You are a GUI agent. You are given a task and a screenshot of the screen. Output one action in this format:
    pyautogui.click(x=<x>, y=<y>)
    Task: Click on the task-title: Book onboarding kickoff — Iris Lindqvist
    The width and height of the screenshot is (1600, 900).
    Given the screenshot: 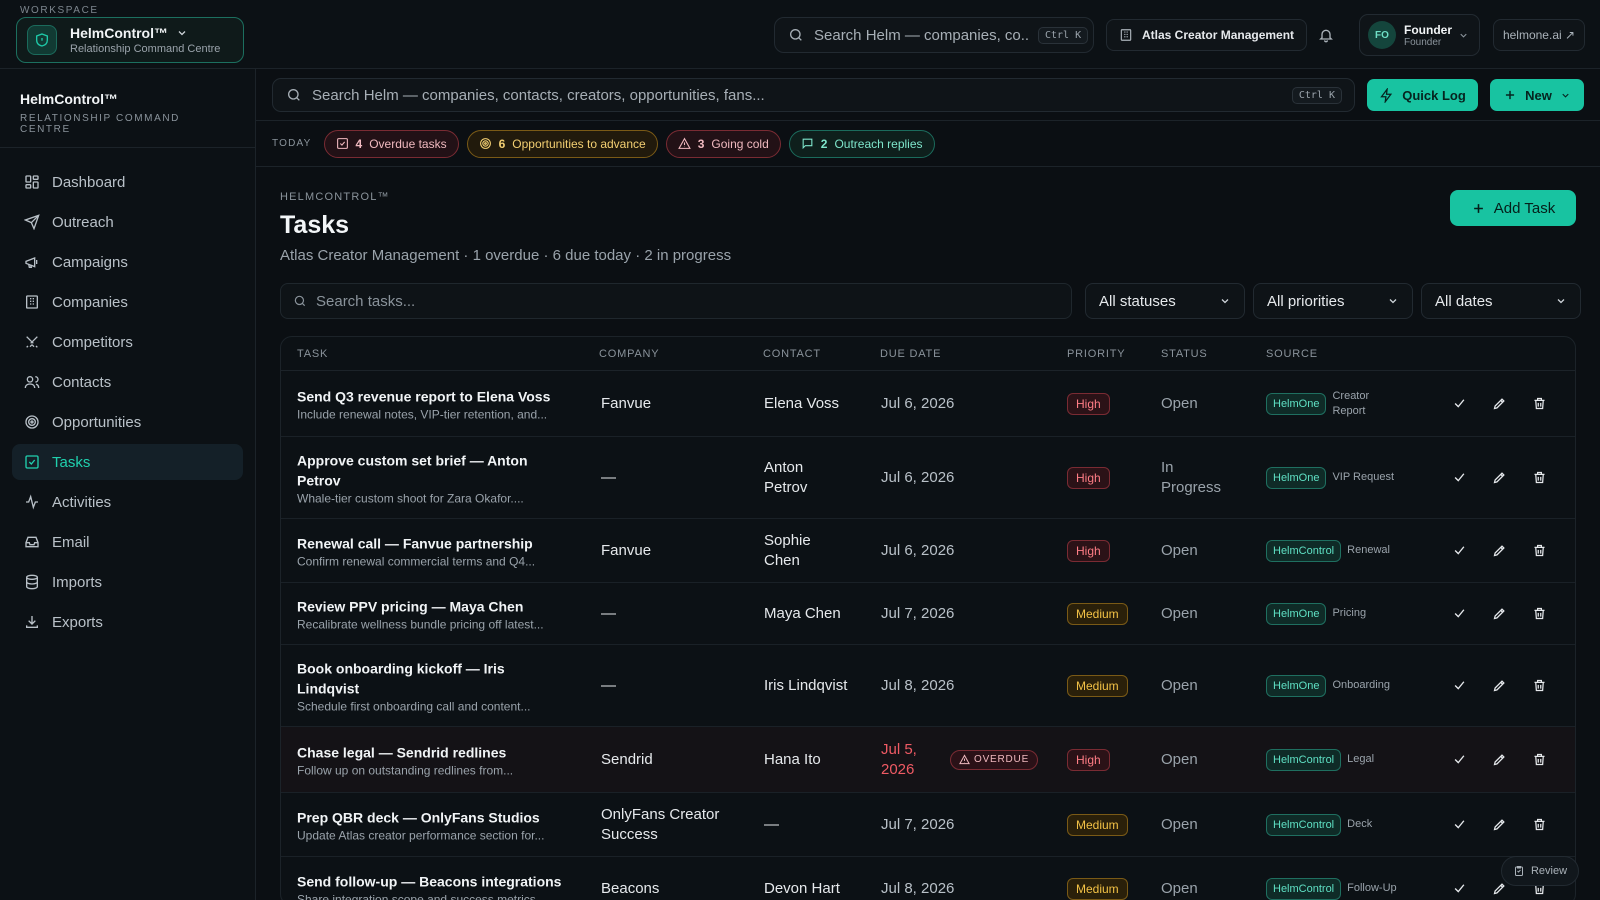 What is the action you would take?
    pyautogui.click(x=432, y=678)
    